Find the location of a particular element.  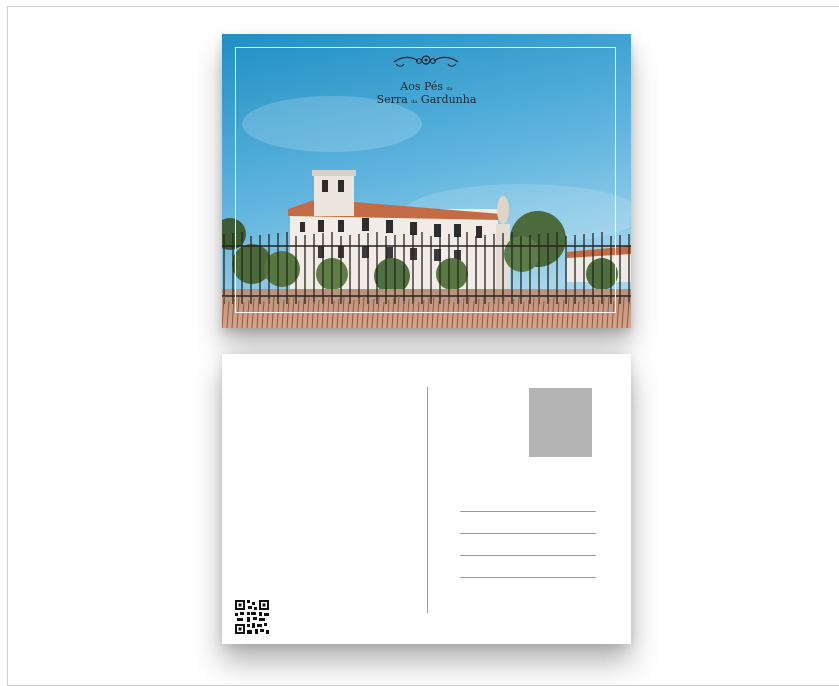

title-serra: Serra is located at coordinates (392, 99).